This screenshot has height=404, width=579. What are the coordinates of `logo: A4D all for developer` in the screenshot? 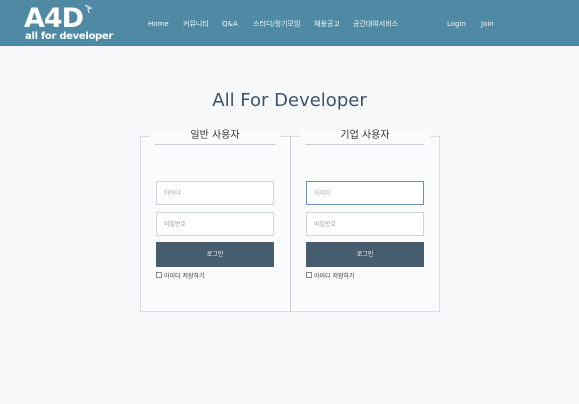 It's located at (68, 23).